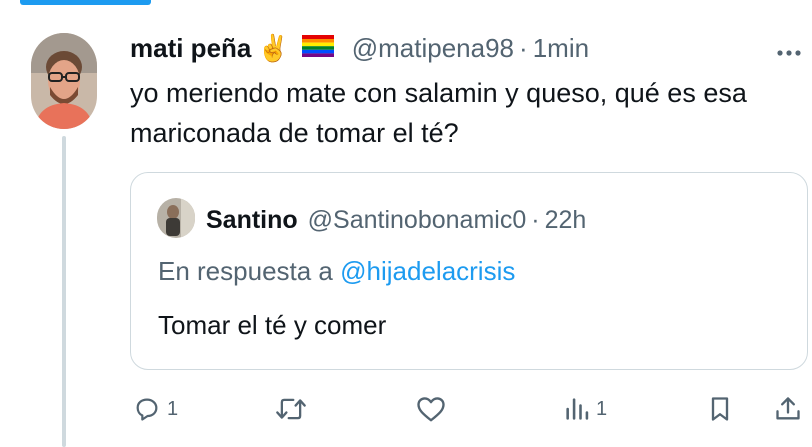  What do you see at coordinates (433, 48) in the screenshot?
I see `handle: @matipena98` at bounding box center [433, 48].